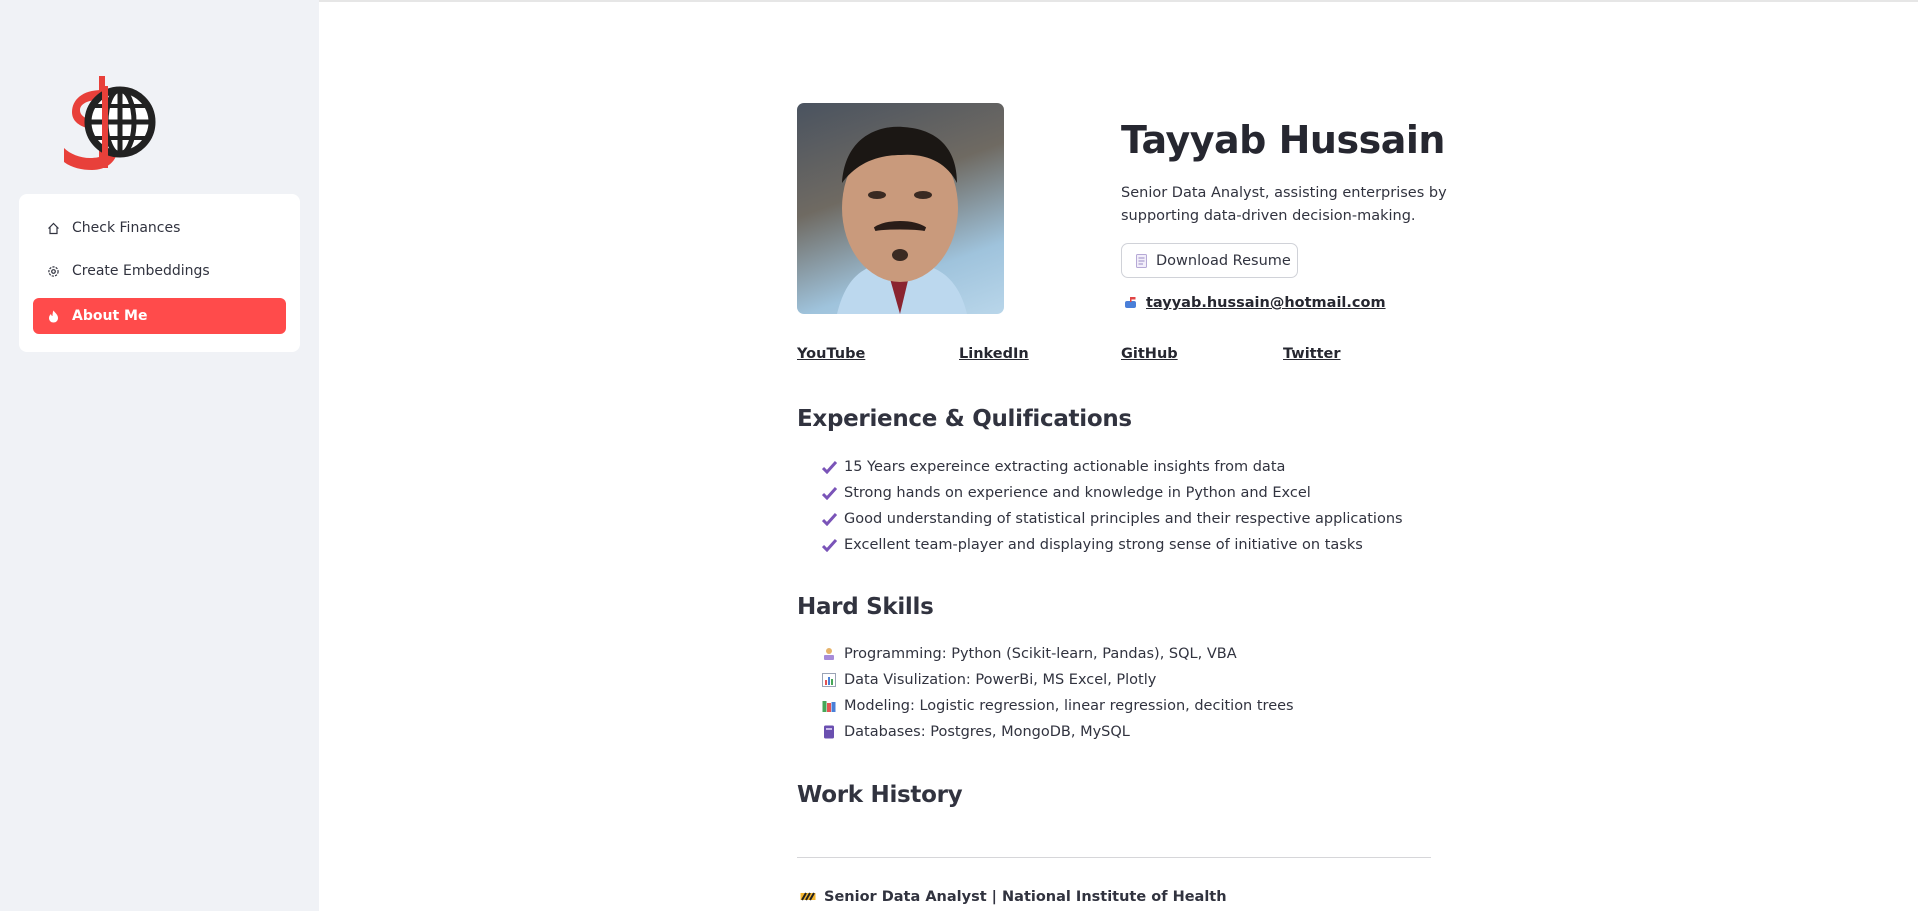 The height and width of the screenshot is (911, 1918). Describe the element at coordinates (1266, 303) in the screenshot. I see `email-link: tayyab.hussain@hotmail.com` at that location.